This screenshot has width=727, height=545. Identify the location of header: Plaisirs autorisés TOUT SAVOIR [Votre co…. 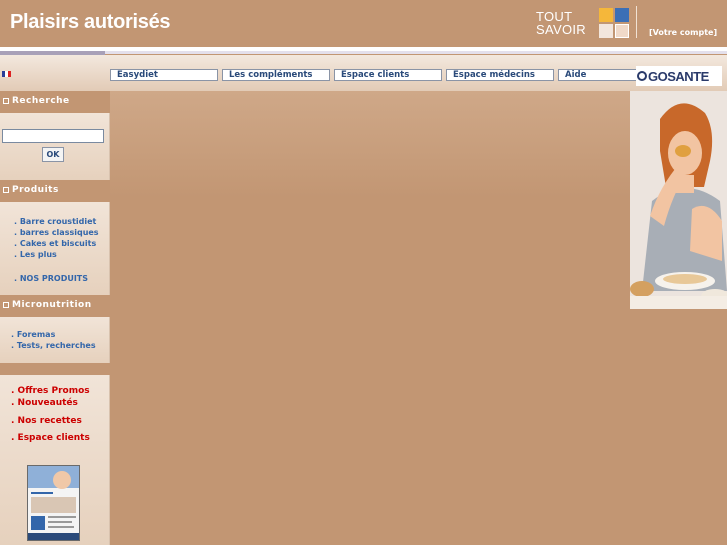
(363, 23).